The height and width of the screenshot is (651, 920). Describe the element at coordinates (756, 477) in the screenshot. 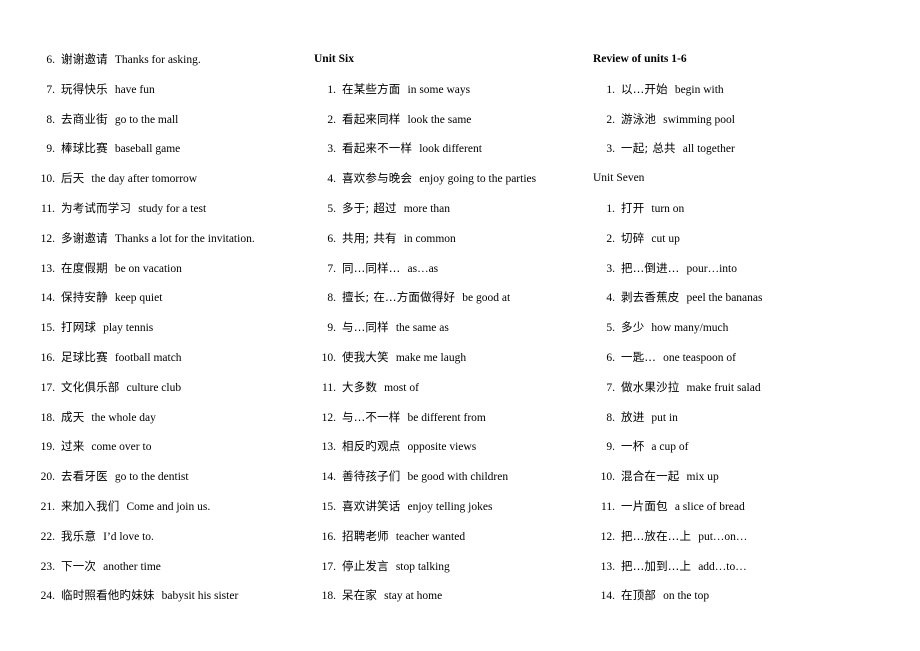

I see `vocab-entry: 10. 混合在一起 mix up` at that location.